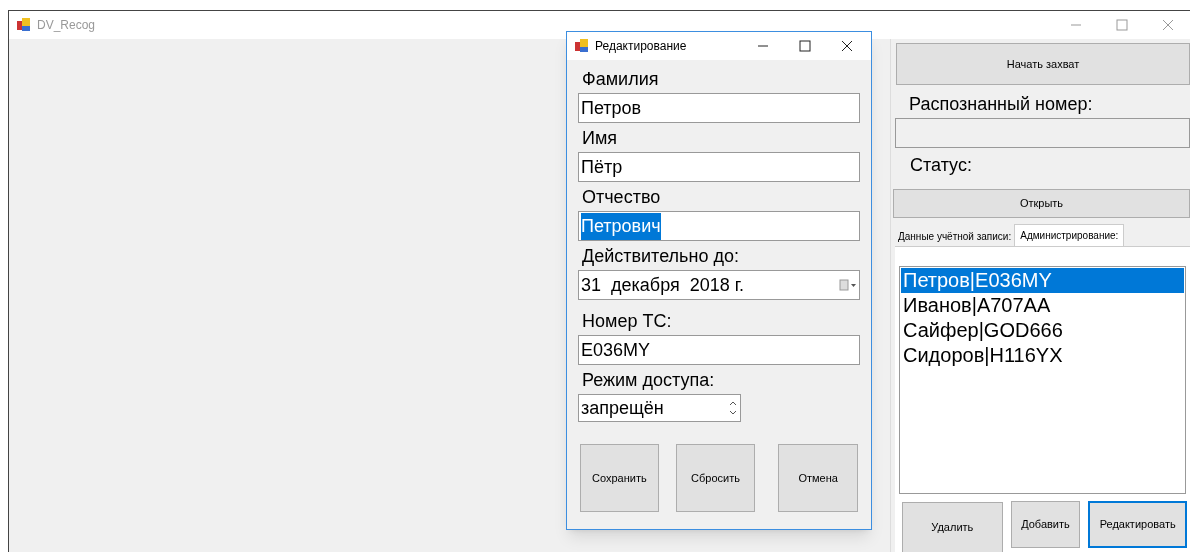 The height and width of the screenshot is (552, 1190). Describe the element at coordinates (805, 46) in the screenshot. I see `maximize-icon` at that location.